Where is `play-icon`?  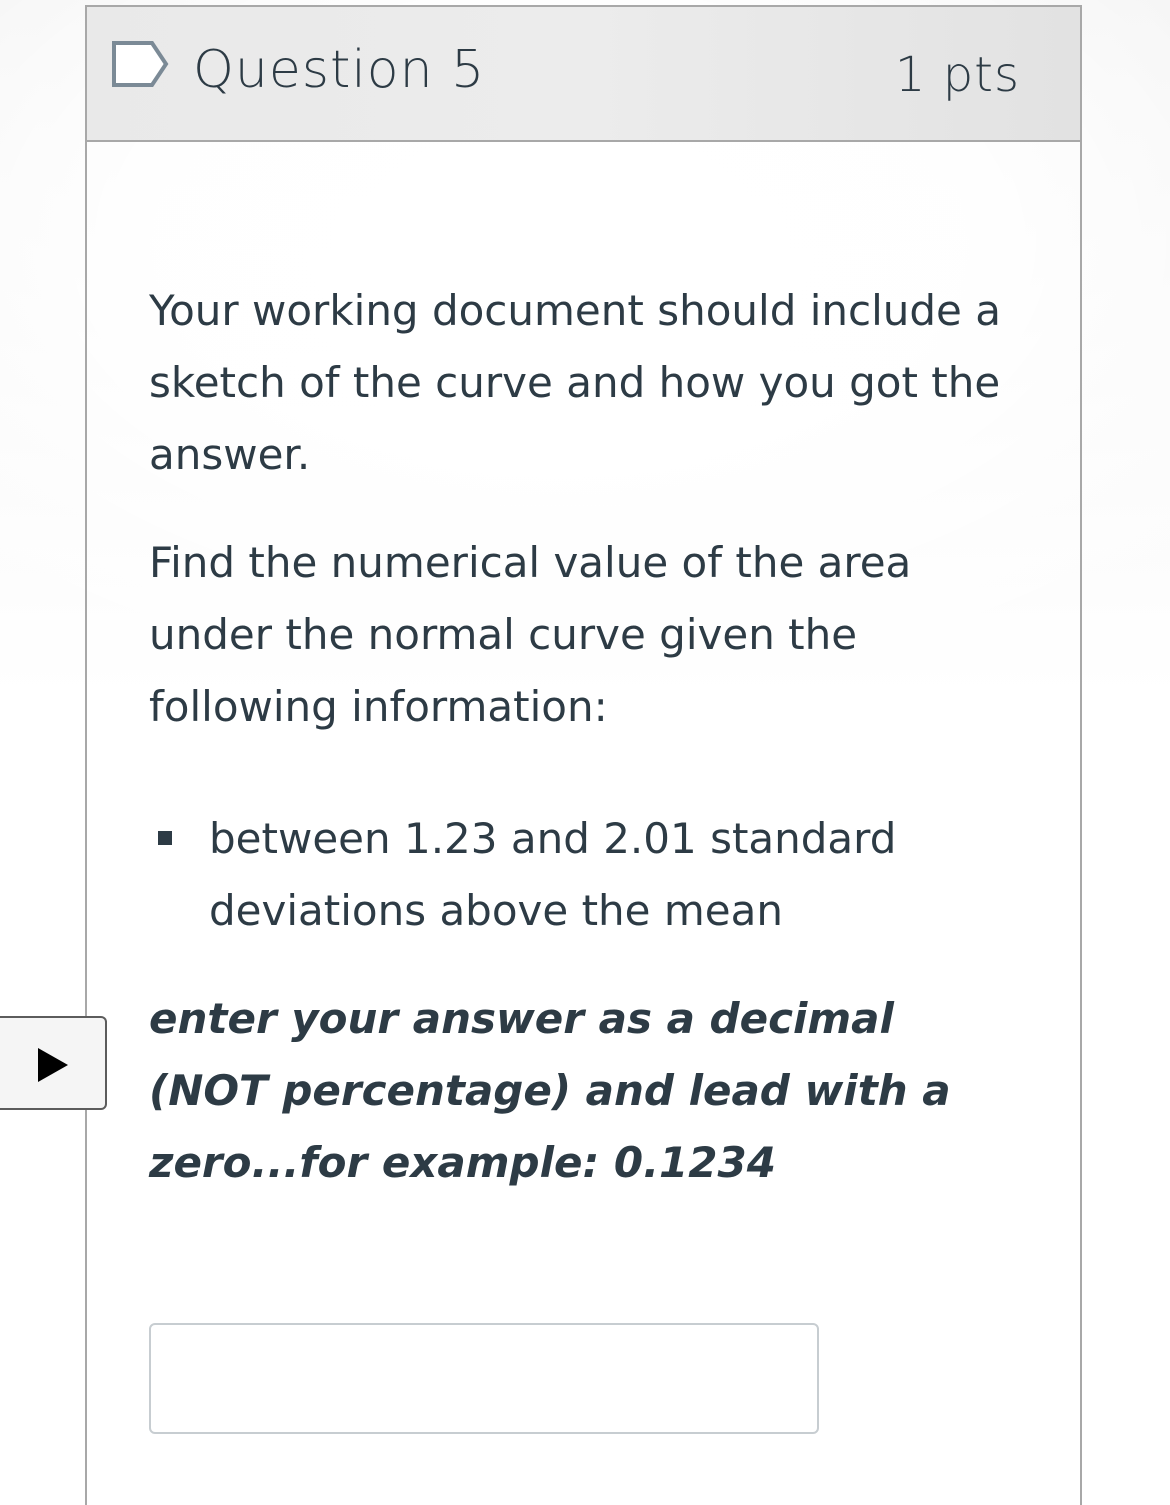
play-icon is located at coordinates (53, 1065).